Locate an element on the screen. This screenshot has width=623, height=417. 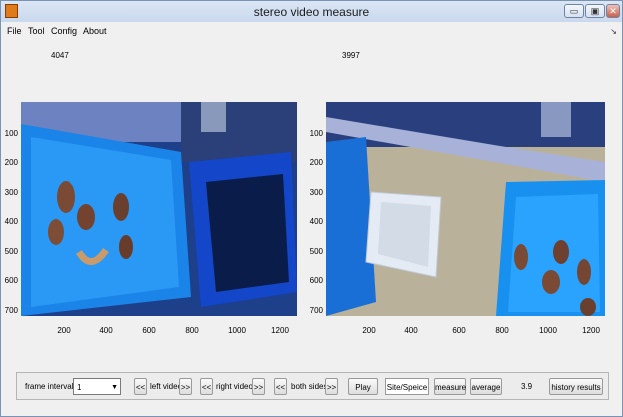
left-ytick: 400 is located at coordinates (11, 221).